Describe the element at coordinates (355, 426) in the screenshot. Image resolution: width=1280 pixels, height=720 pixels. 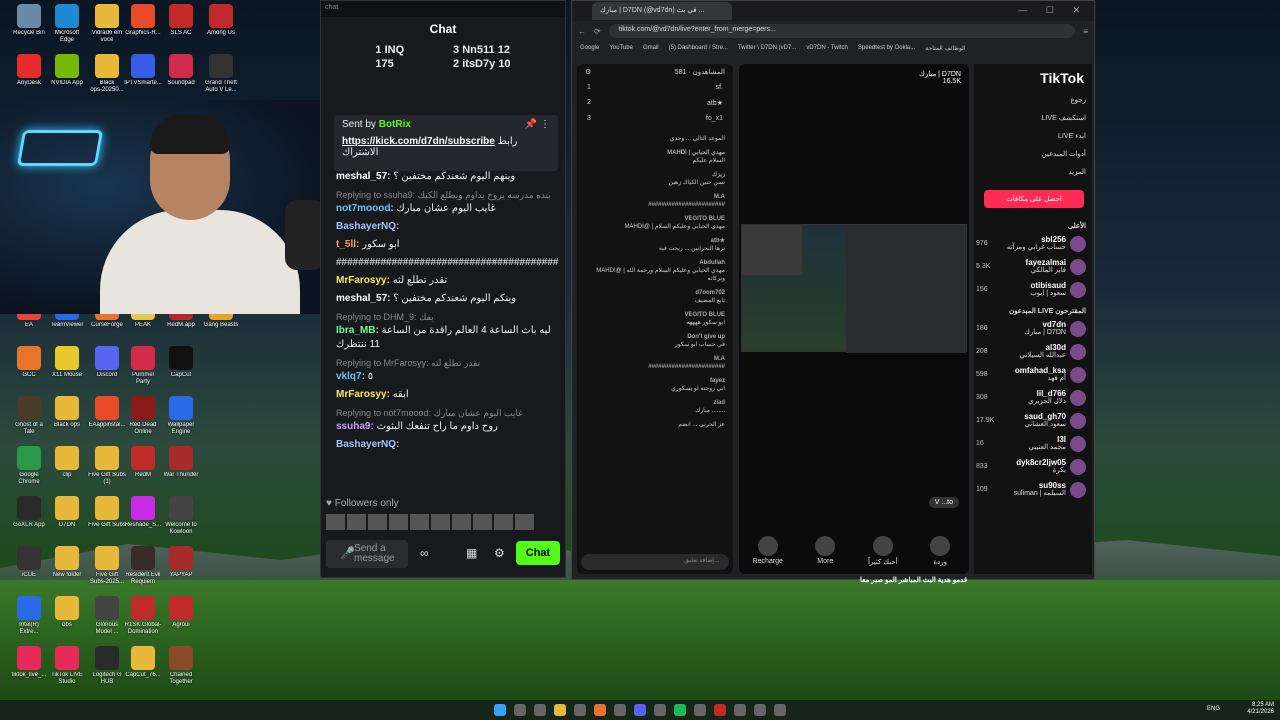
I see `chat-username: ssuha9:` at that location.